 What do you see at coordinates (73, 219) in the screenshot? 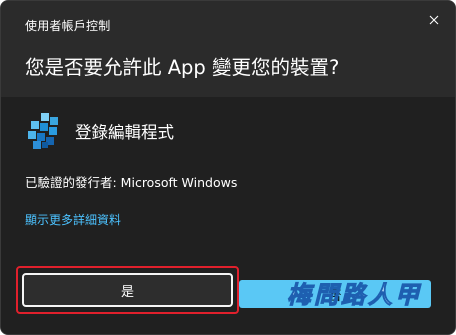
I see `show-details-link: 顯示更多詳細資料` at bounding box center [73, 219].